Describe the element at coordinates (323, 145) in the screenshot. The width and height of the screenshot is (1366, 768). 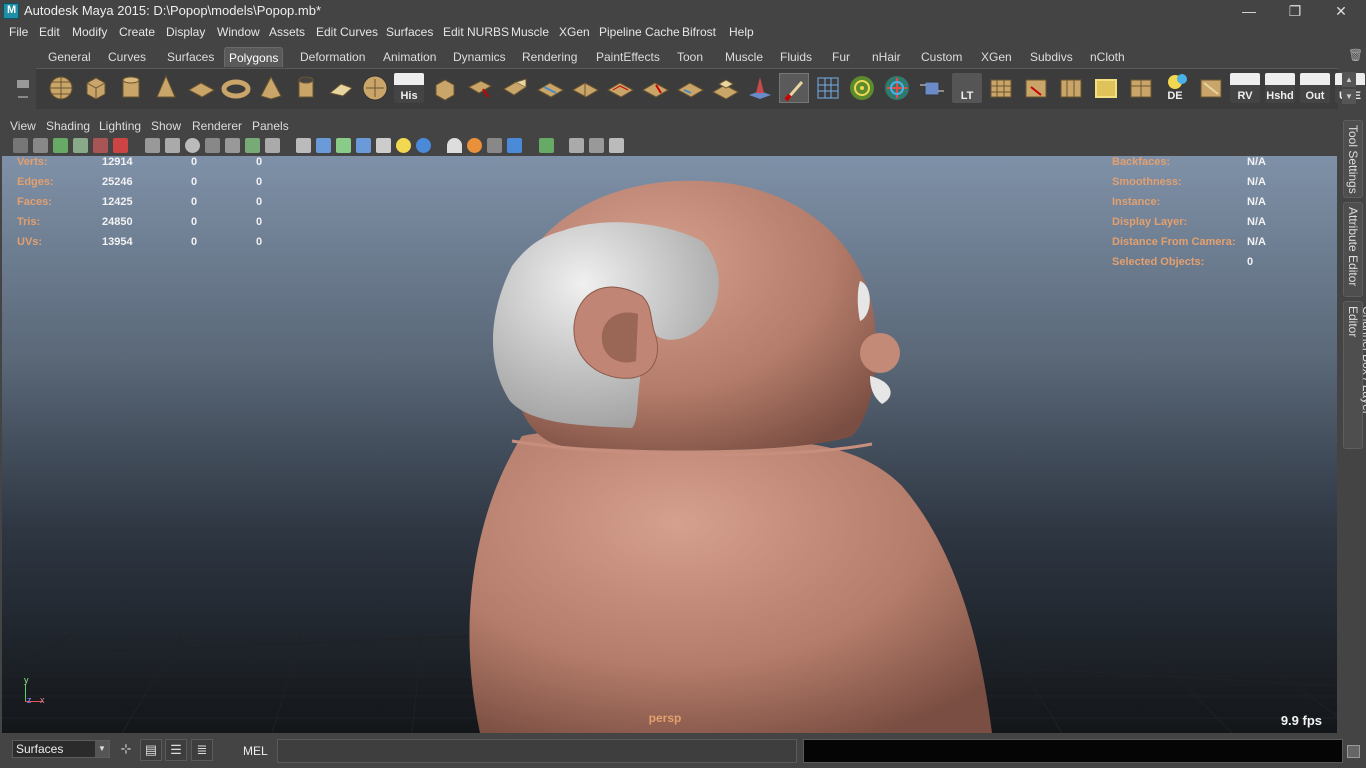
I see `smooth-shade-icon` at that location.